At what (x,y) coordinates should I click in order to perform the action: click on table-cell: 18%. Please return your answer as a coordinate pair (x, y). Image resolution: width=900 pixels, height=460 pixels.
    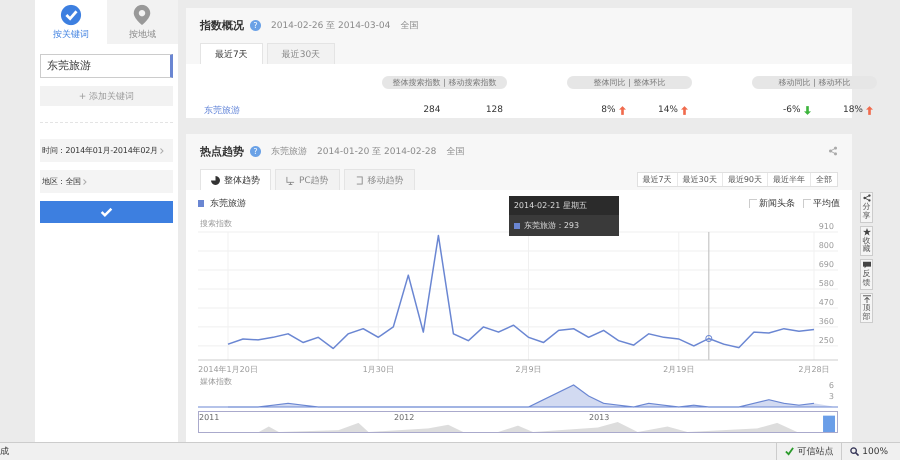
    Looking at the image, I should click on (852, 110).